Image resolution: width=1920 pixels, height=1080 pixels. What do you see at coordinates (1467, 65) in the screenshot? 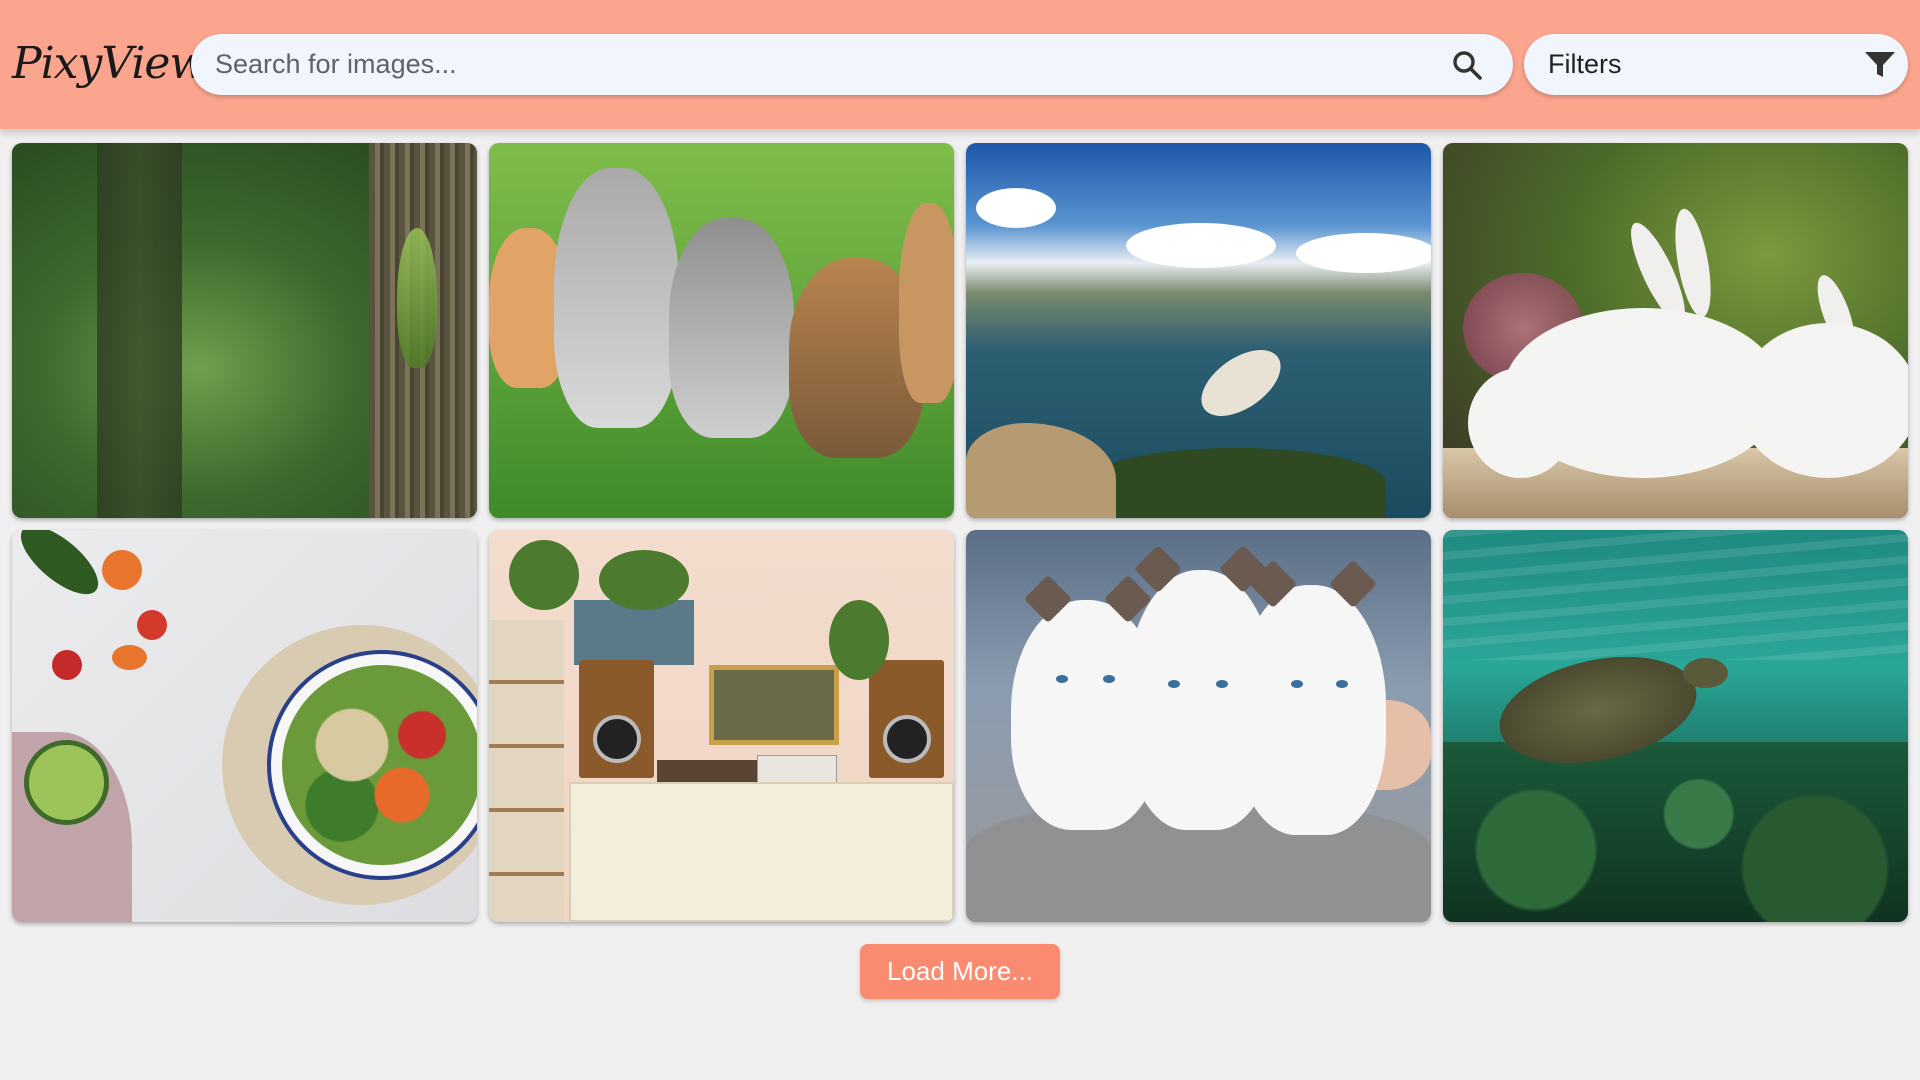
I see `search-icon` at bounding box center [1467, 65].